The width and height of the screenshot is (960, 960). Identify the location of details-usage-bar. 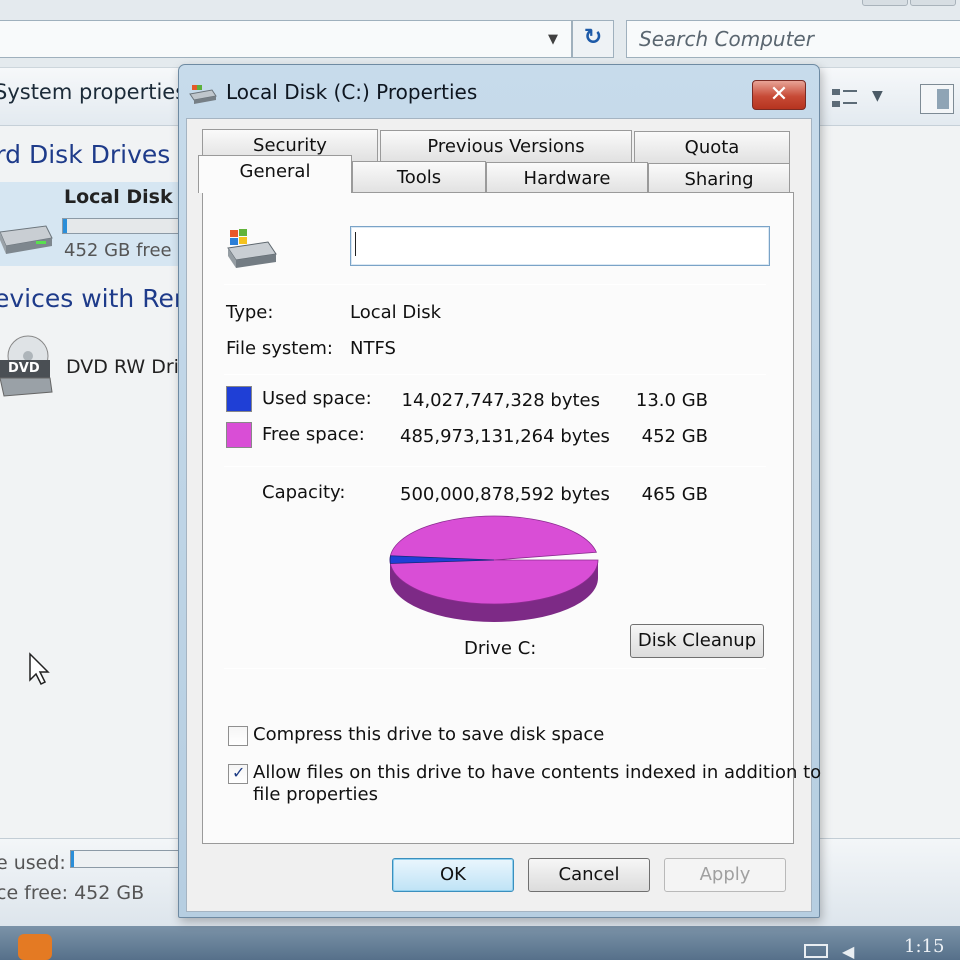
(125, 859).